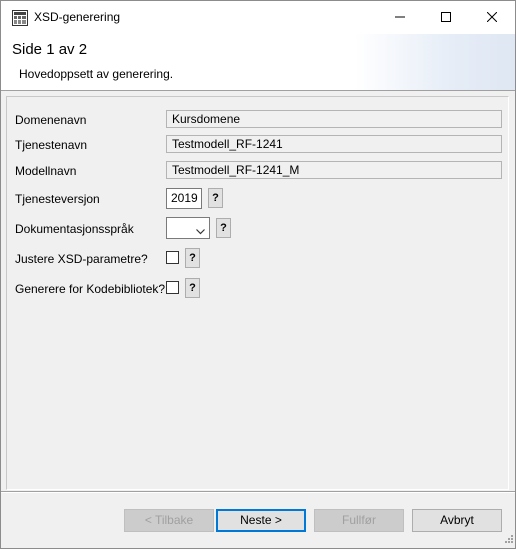 The image size is (516, 549). I want to click on close-button, so click(492, 17).